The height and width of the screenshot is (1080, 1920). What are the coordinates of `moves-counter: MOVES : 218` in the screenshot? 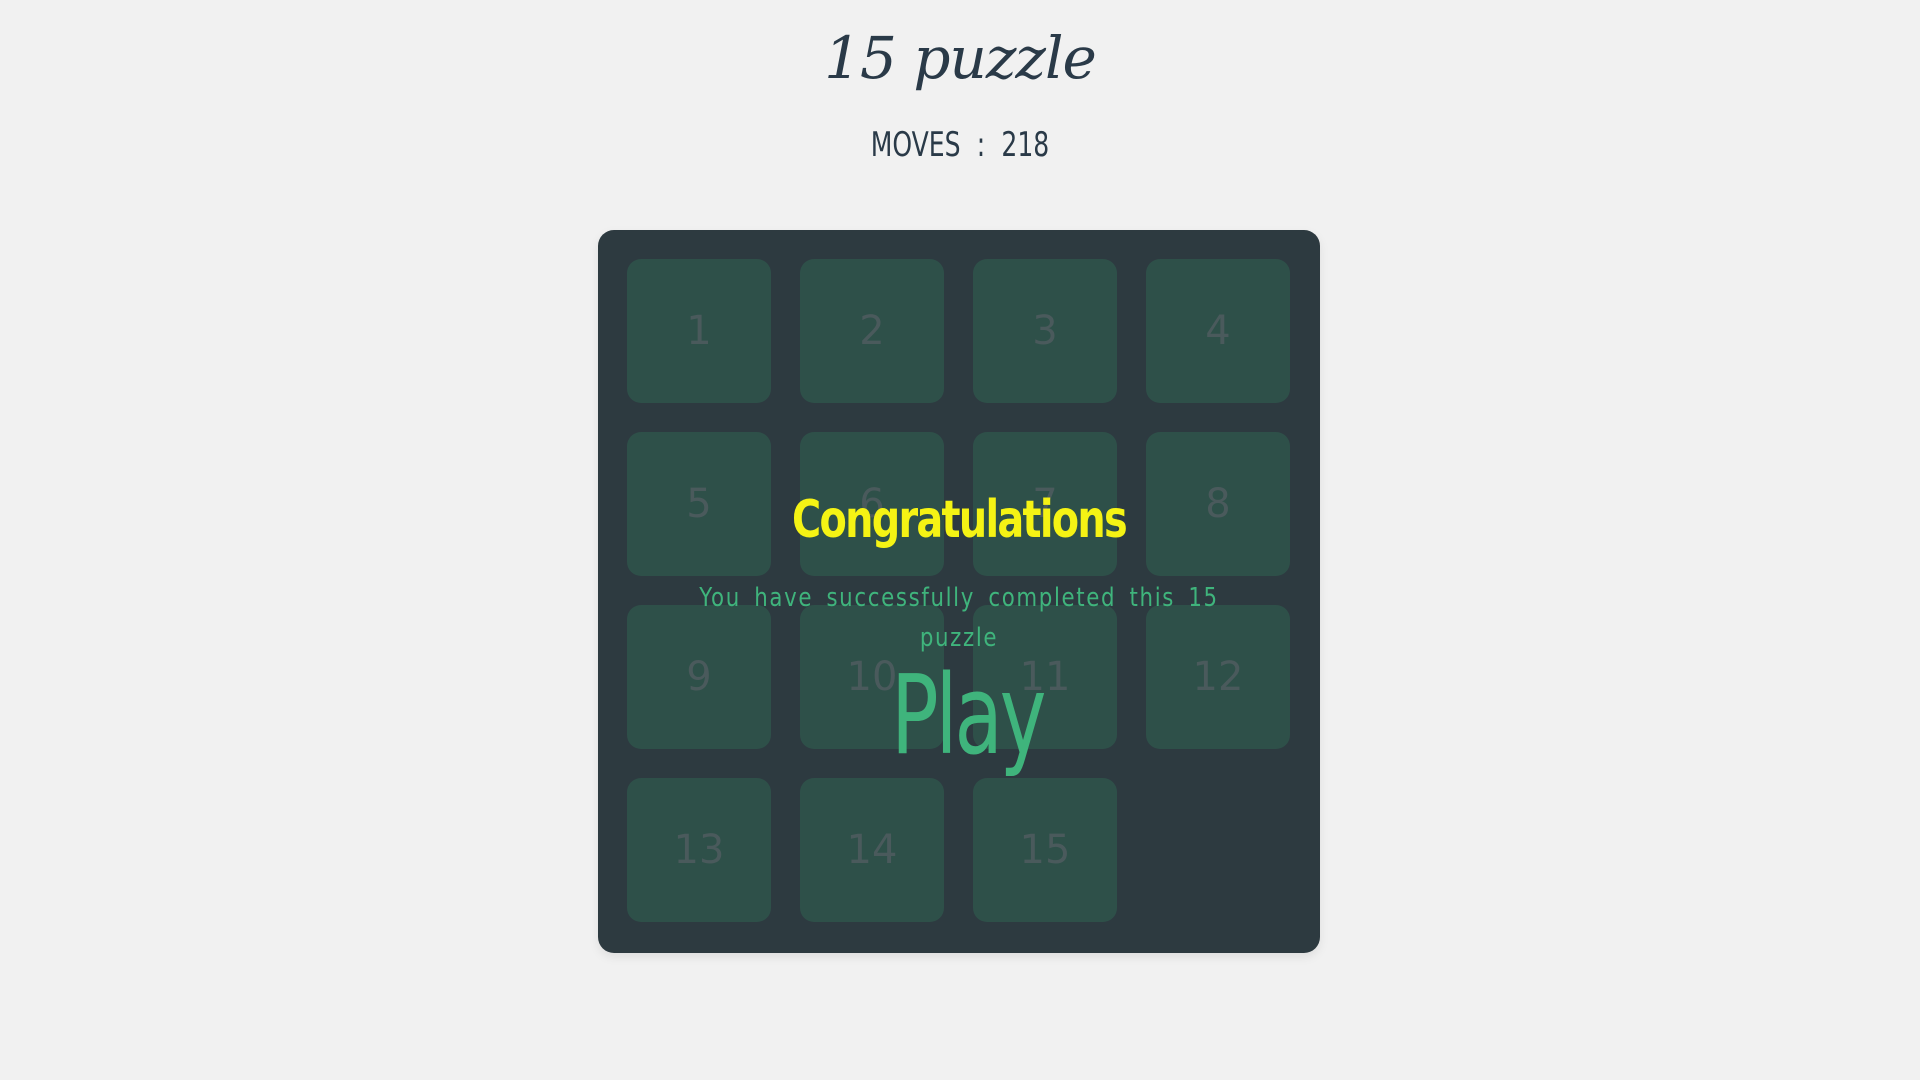 It's located at (960, 145).